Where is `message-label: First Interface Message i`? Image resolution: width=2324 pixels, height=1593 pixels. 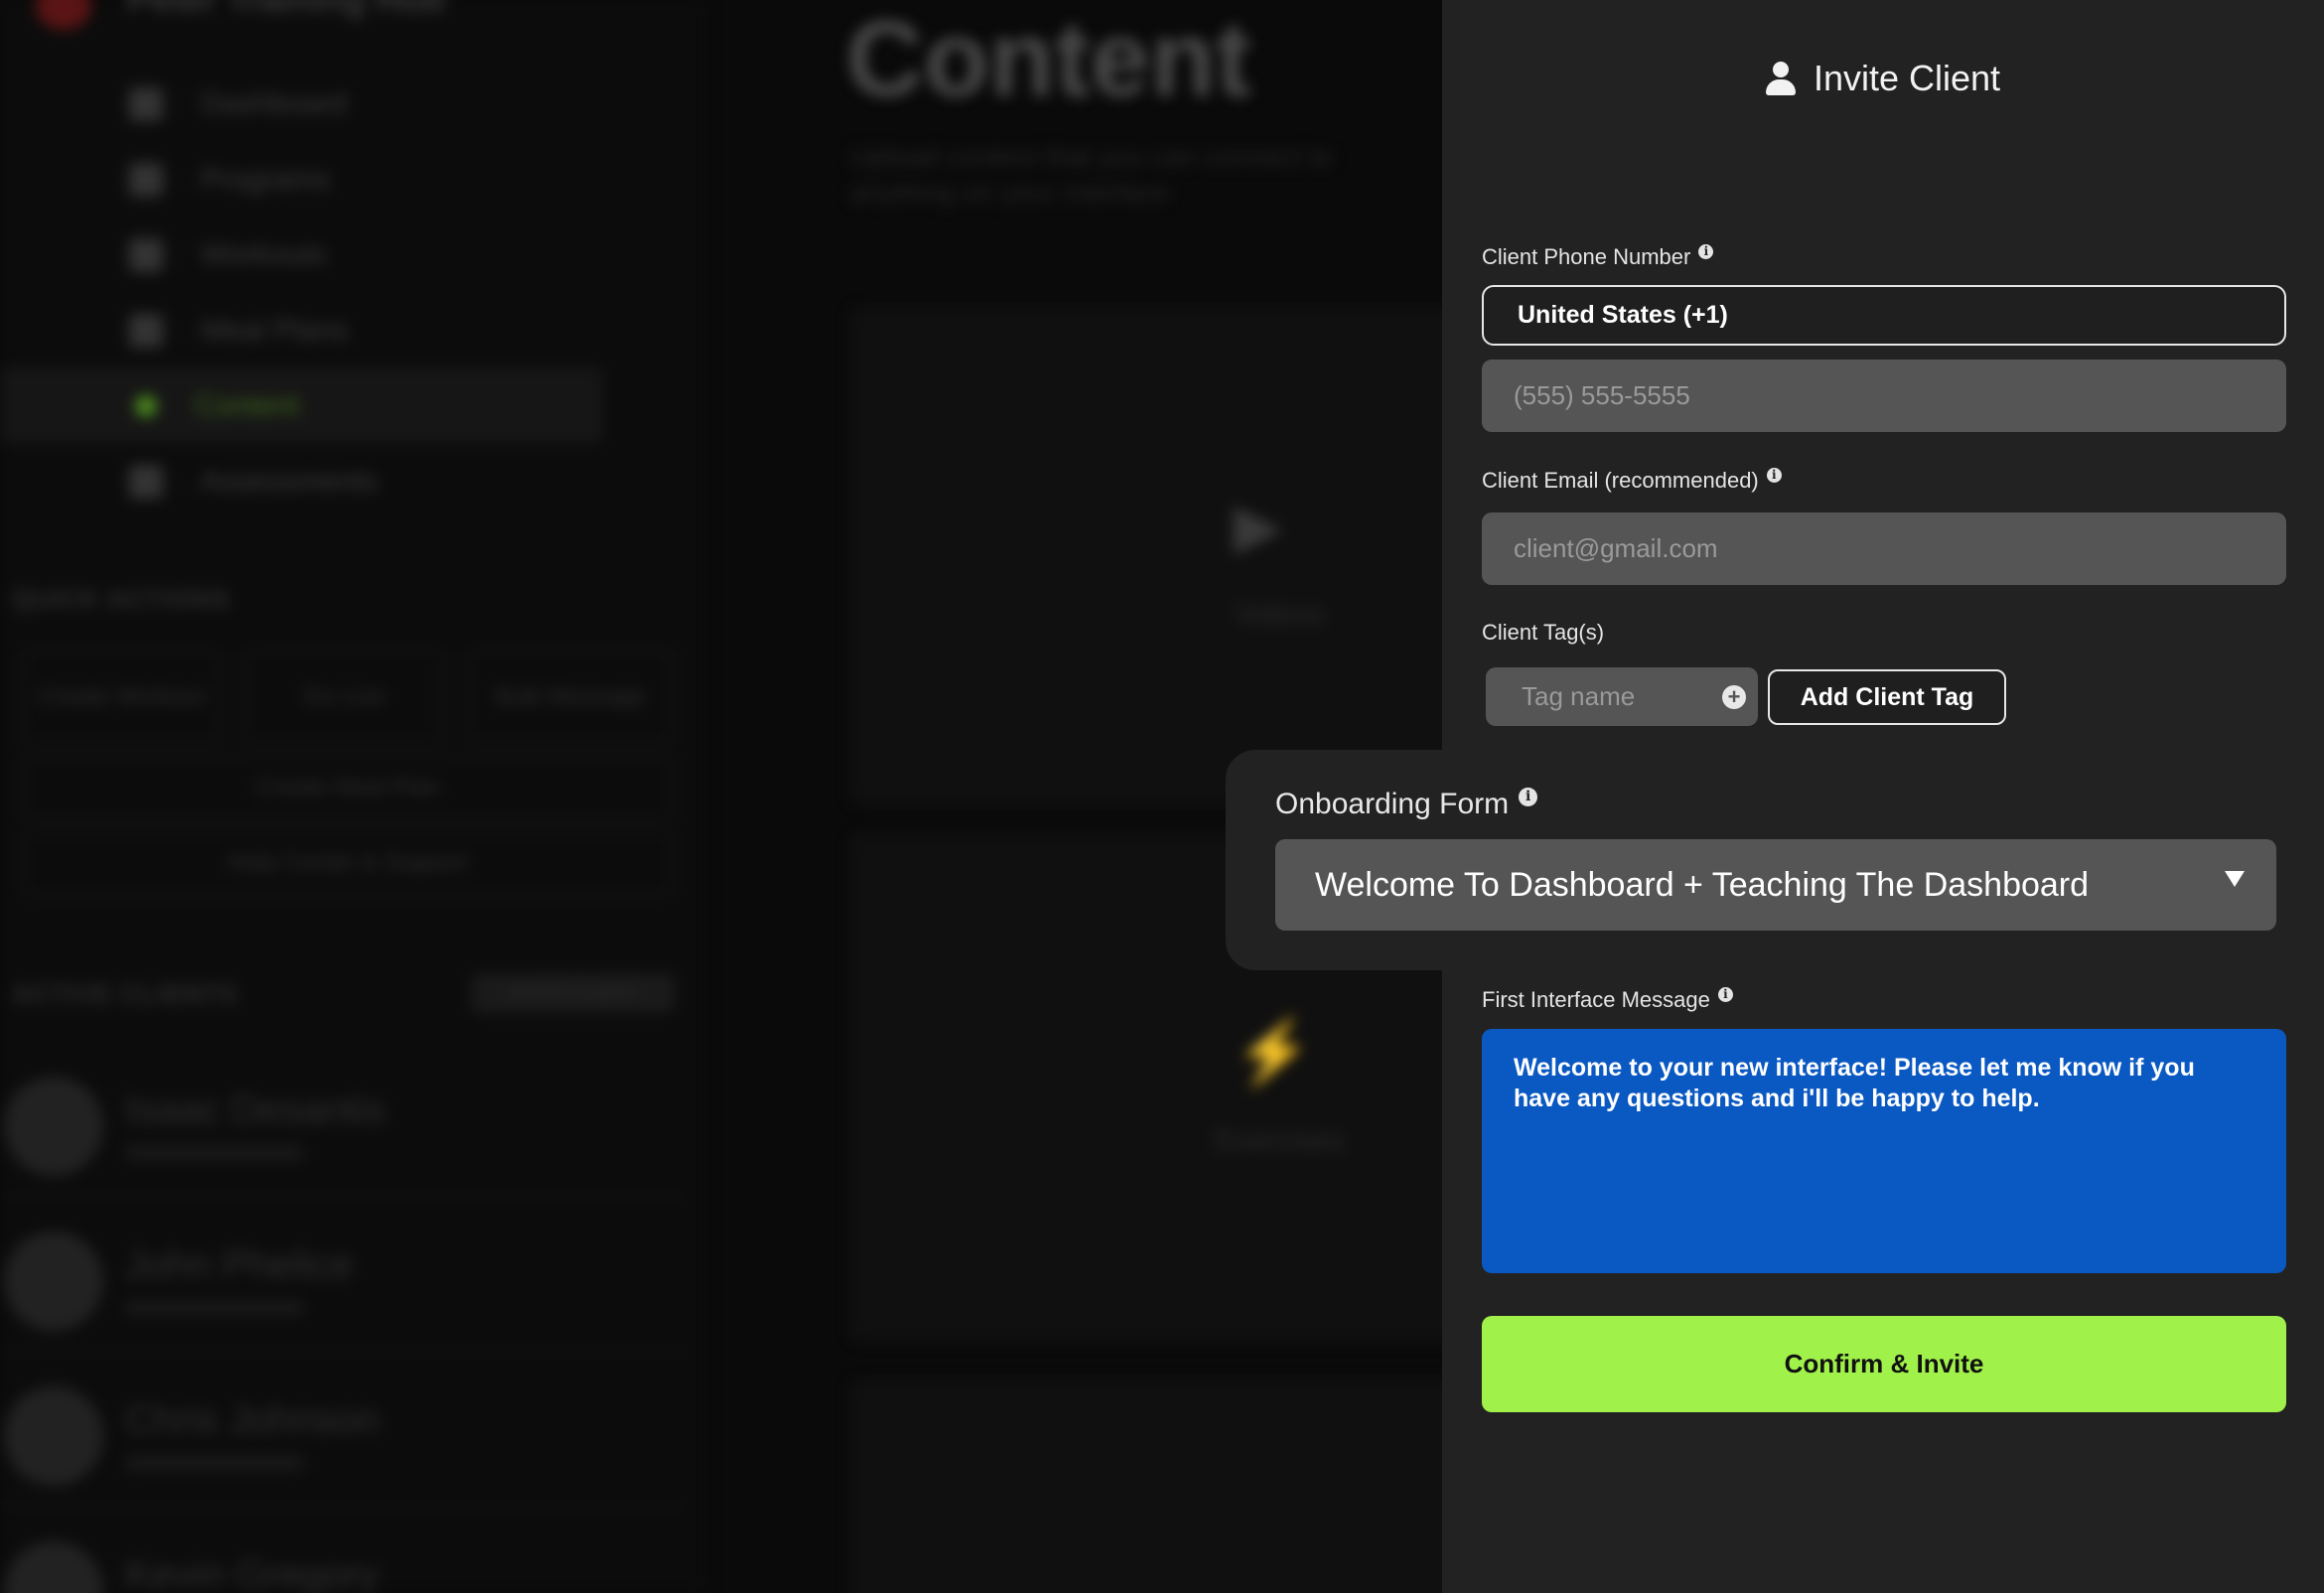 message-label: First Interface Message i is located at coordinates (1607, 999).